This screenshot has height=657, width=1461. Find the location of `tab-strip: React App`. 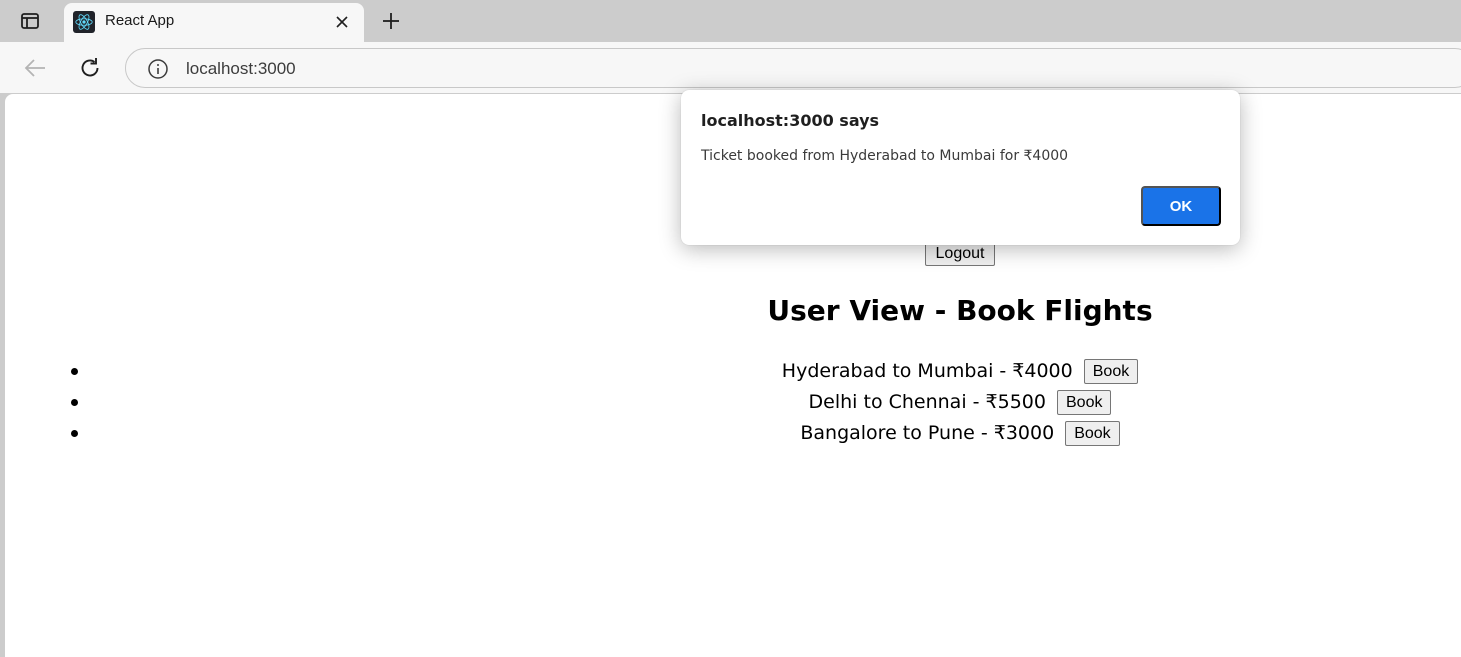

tab-strip: React App is located at coordinates (730, 21).